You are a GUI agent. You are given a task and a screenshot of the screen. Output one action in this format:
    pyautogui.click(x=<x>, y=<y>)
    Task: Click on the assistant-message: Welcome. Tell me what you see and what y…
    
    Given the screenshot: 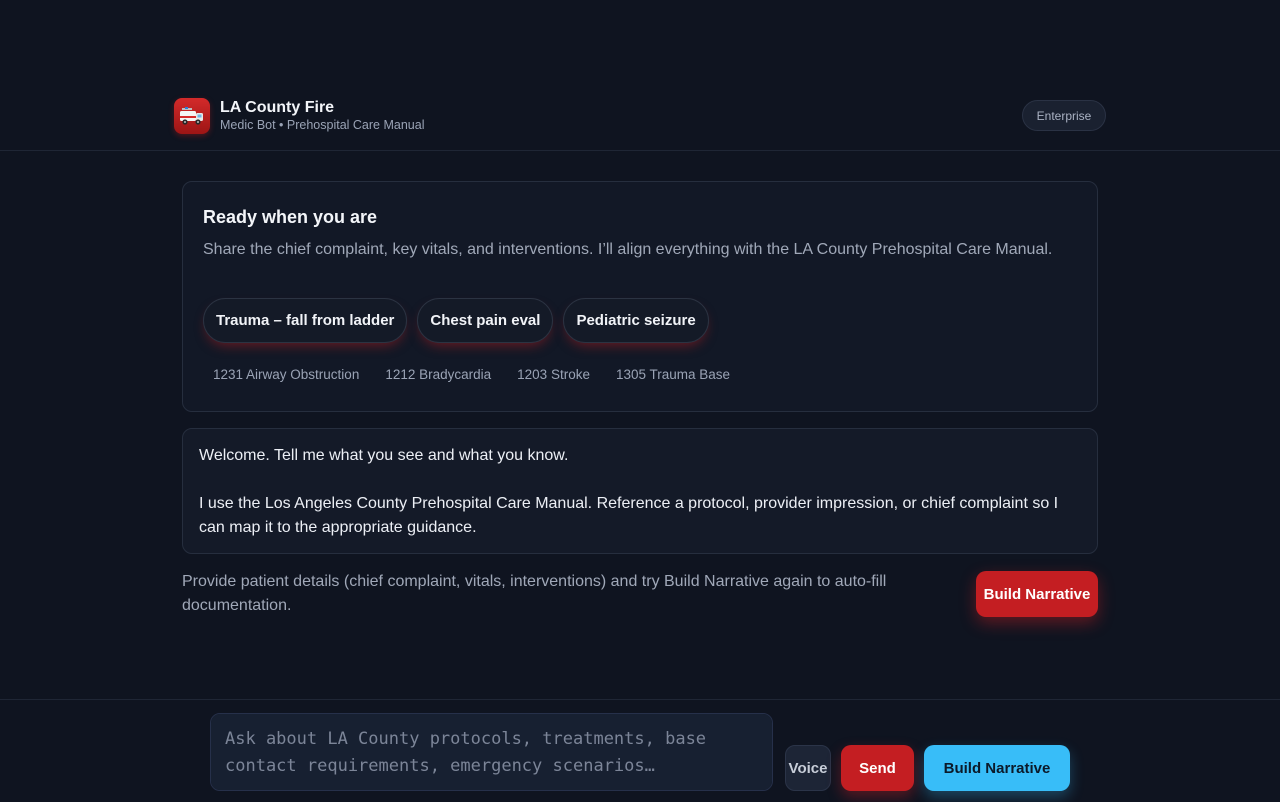 What is the action you would take?
    pyautogui.click(x=640, y=491)
    